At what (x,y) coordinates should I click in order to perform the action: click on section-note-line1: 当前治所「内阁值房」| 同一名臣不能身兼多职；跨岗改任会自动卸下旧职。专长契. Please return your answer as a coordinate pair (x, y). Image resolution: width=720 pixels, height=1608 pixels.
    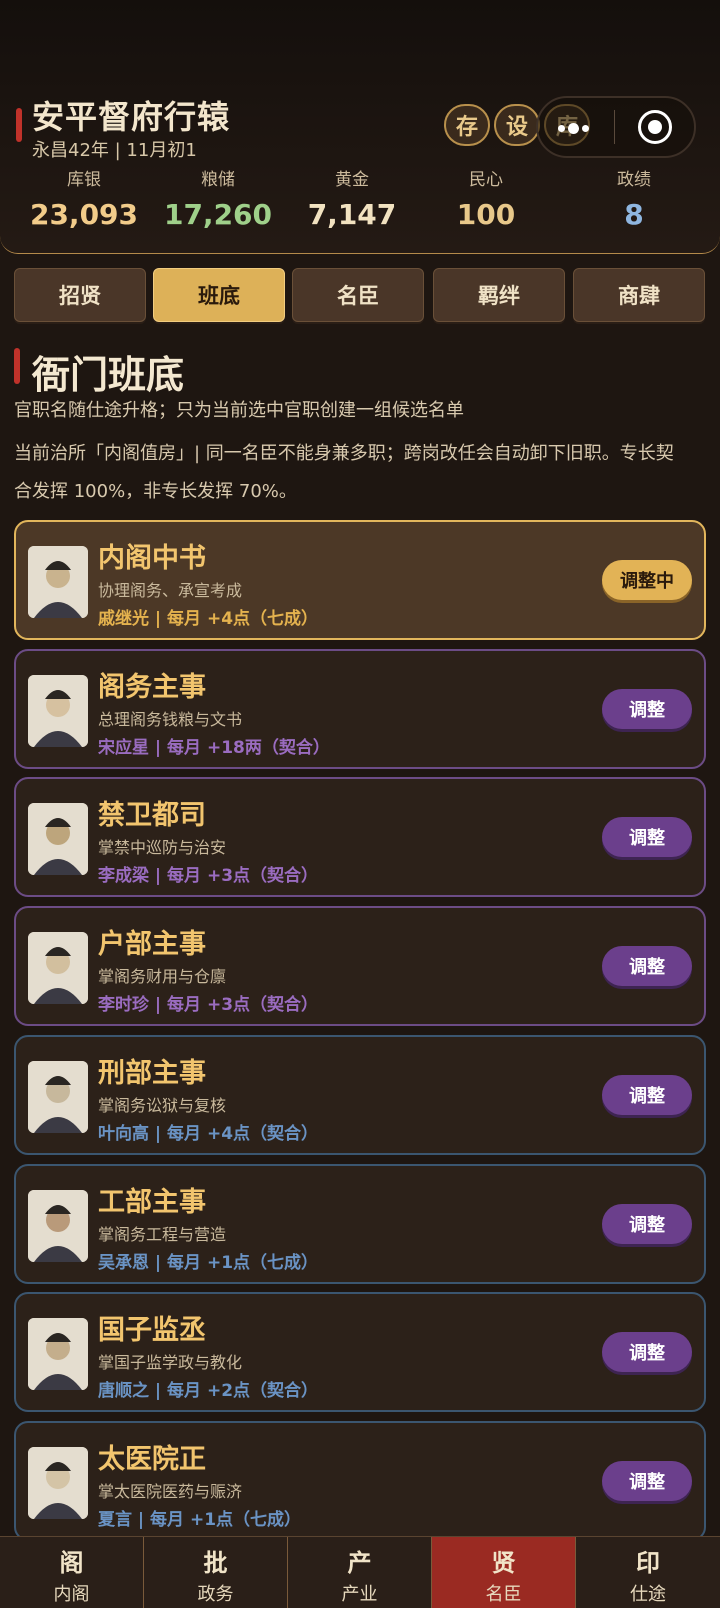
    Looking at the image, I should click on (344, 453).